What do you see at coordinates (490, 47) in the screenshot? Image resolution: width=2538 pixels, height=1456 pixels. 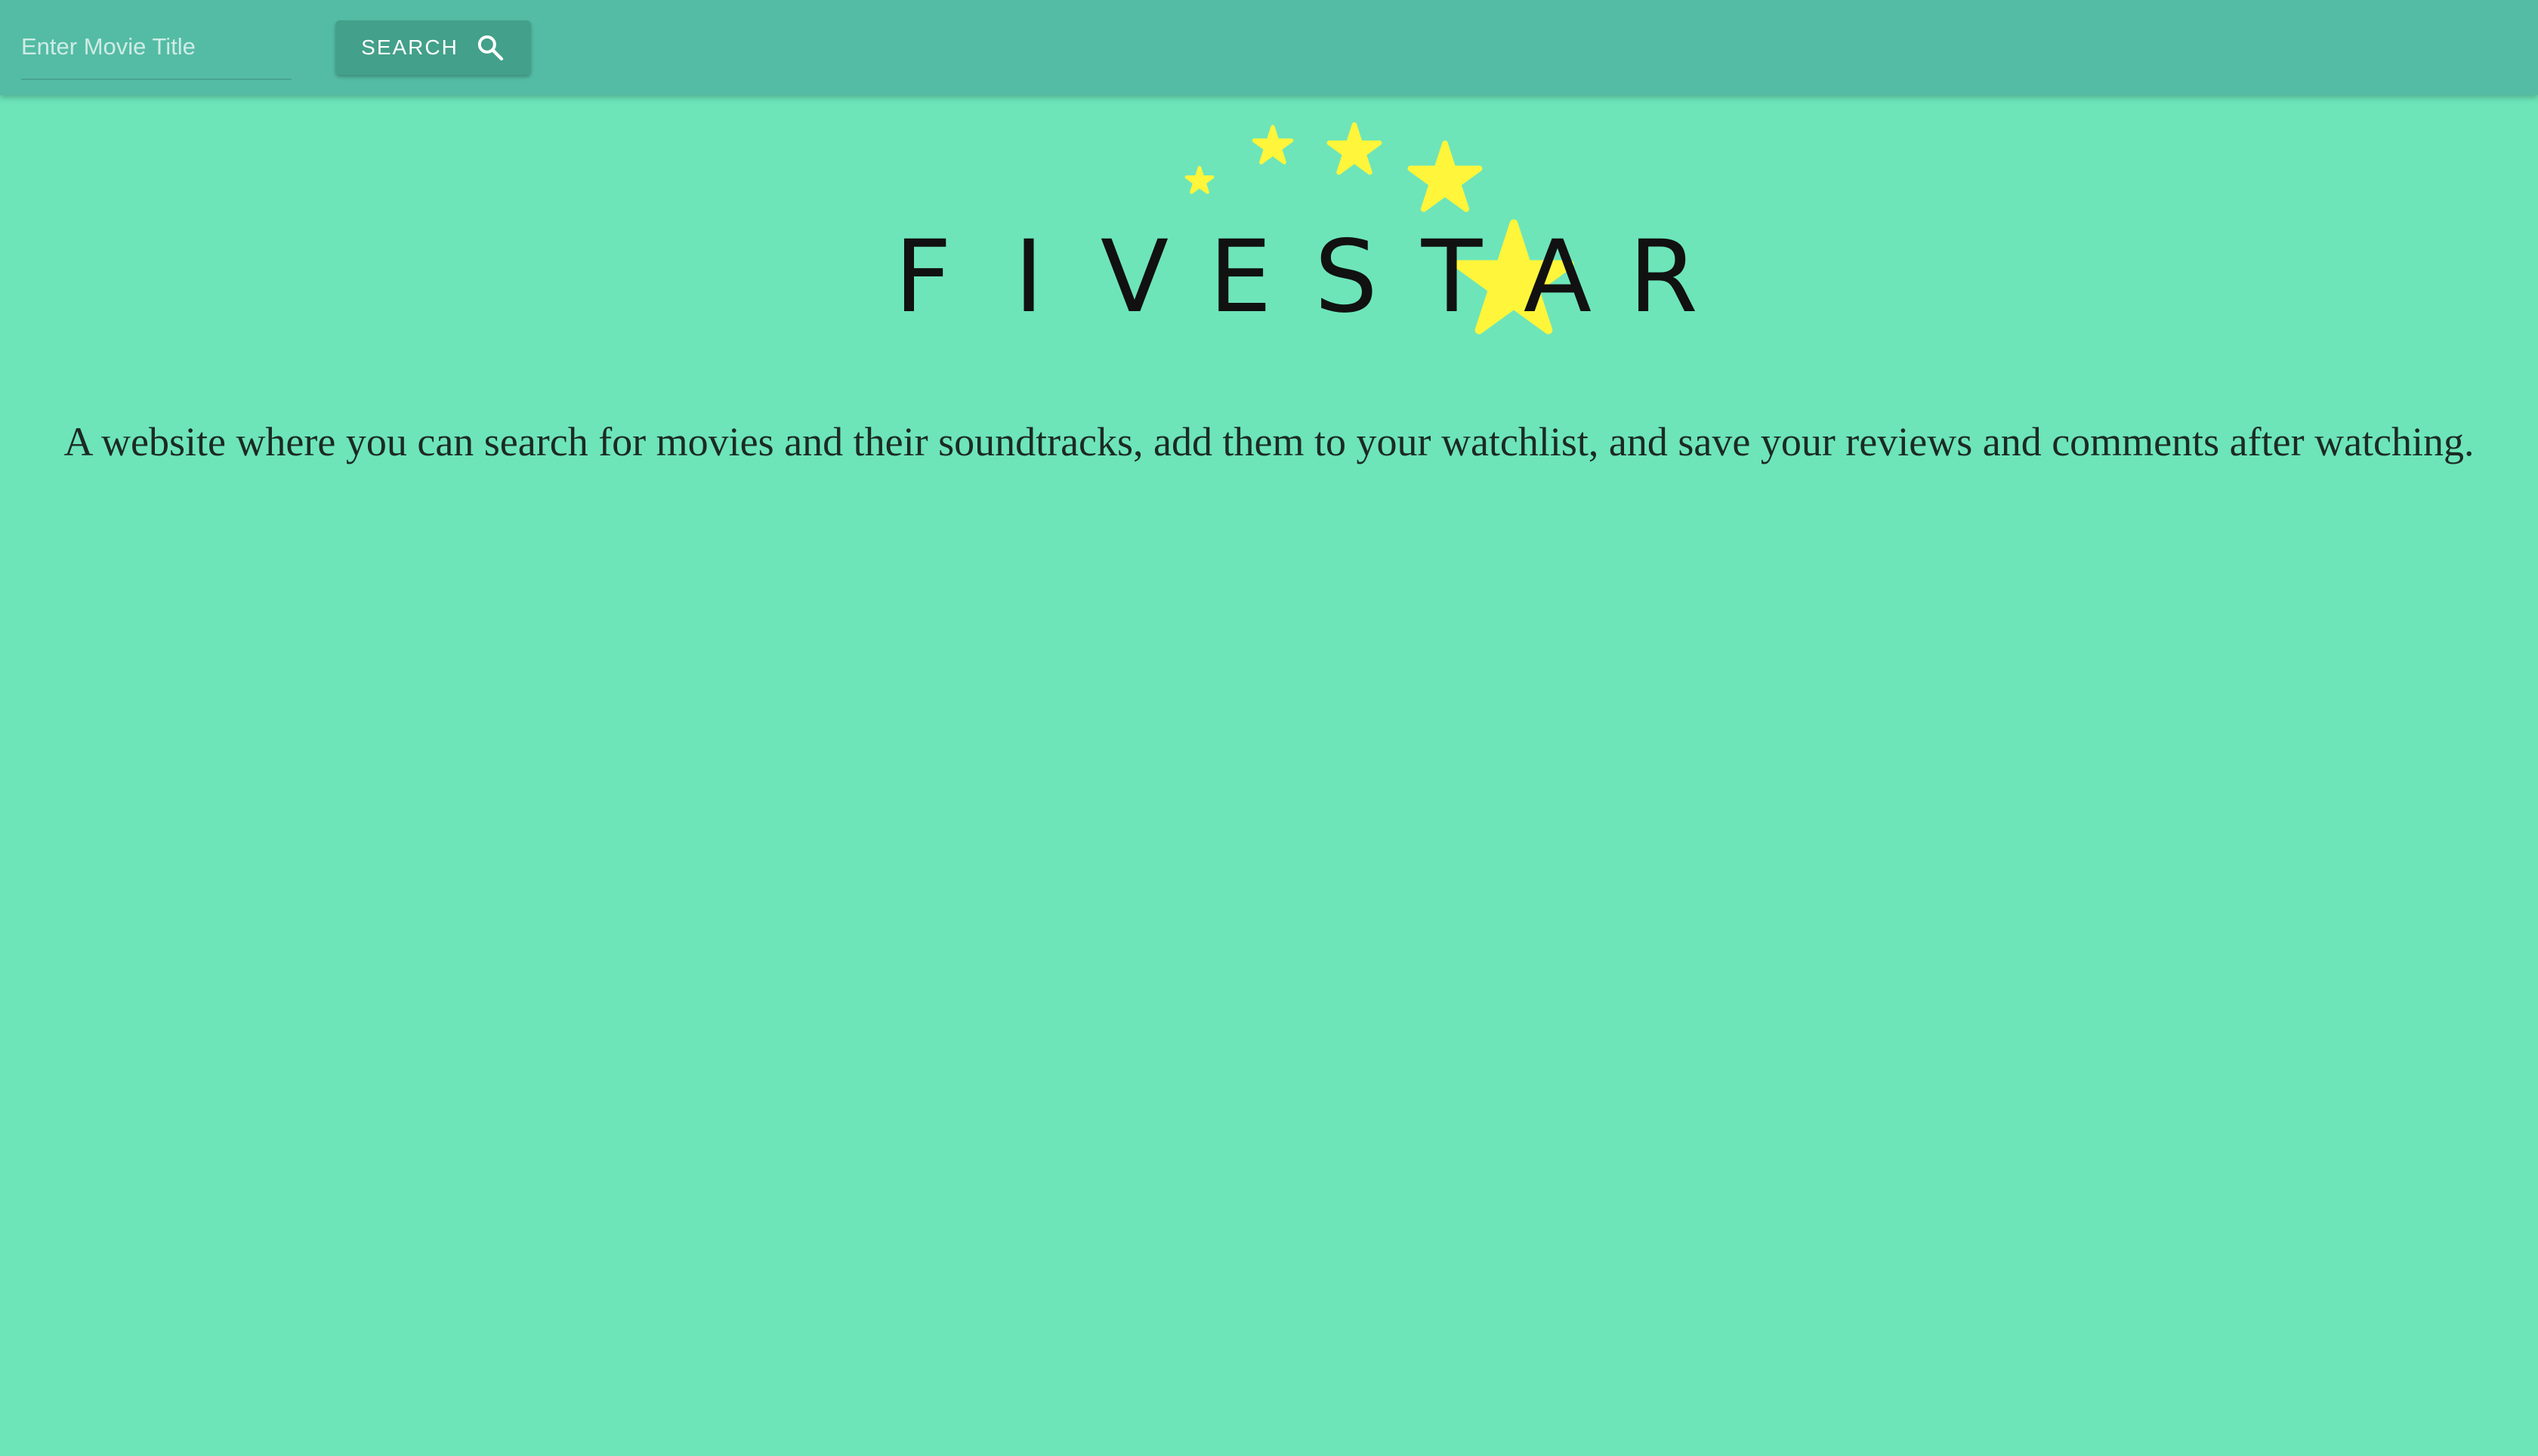 I see `search-icon` at bounding box center [490, 47].